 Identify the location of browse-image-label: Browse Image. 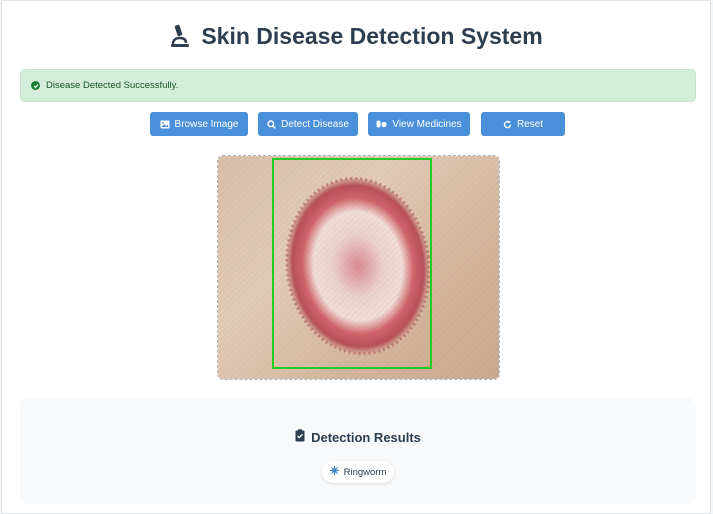
(206, 124).